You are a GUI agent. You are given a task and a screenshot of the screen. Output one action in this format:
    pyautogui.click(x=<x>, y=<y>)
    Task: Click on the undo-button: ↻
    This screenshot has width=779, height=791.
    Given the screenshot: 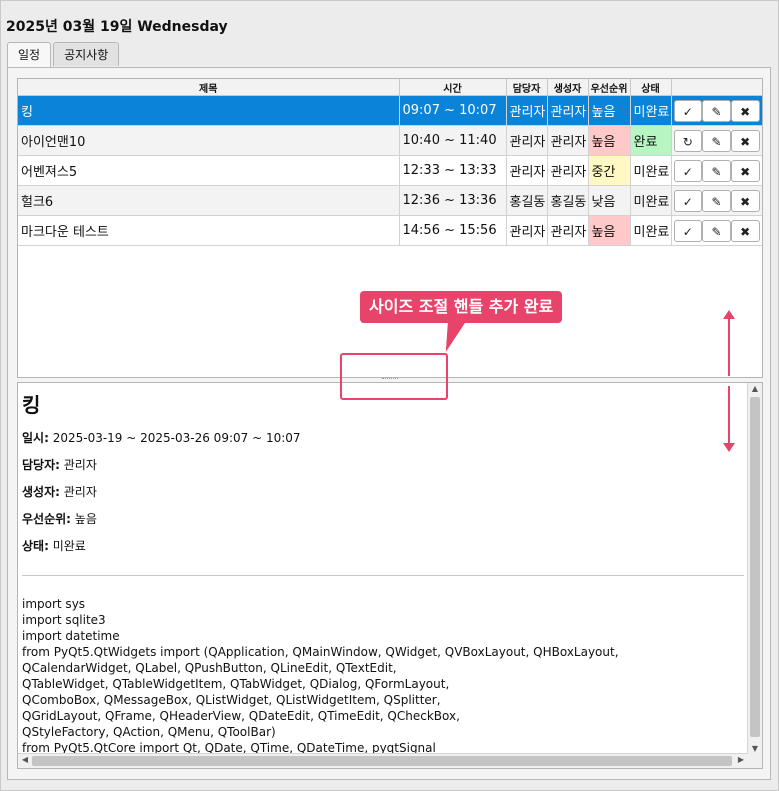 What is the action you would take?
    pyautogui.click(x=688, y=140)
    